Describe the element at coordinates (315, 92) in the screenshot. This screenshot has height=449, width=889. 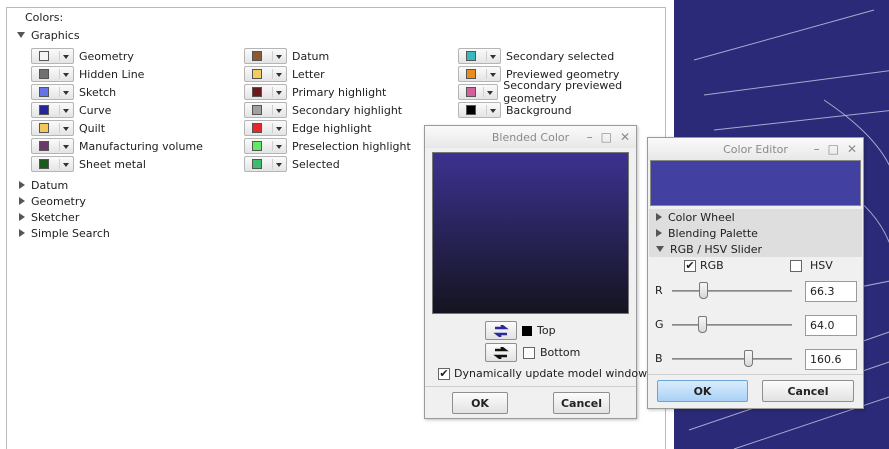
I see `color-setting: Primary highlight` at that location.